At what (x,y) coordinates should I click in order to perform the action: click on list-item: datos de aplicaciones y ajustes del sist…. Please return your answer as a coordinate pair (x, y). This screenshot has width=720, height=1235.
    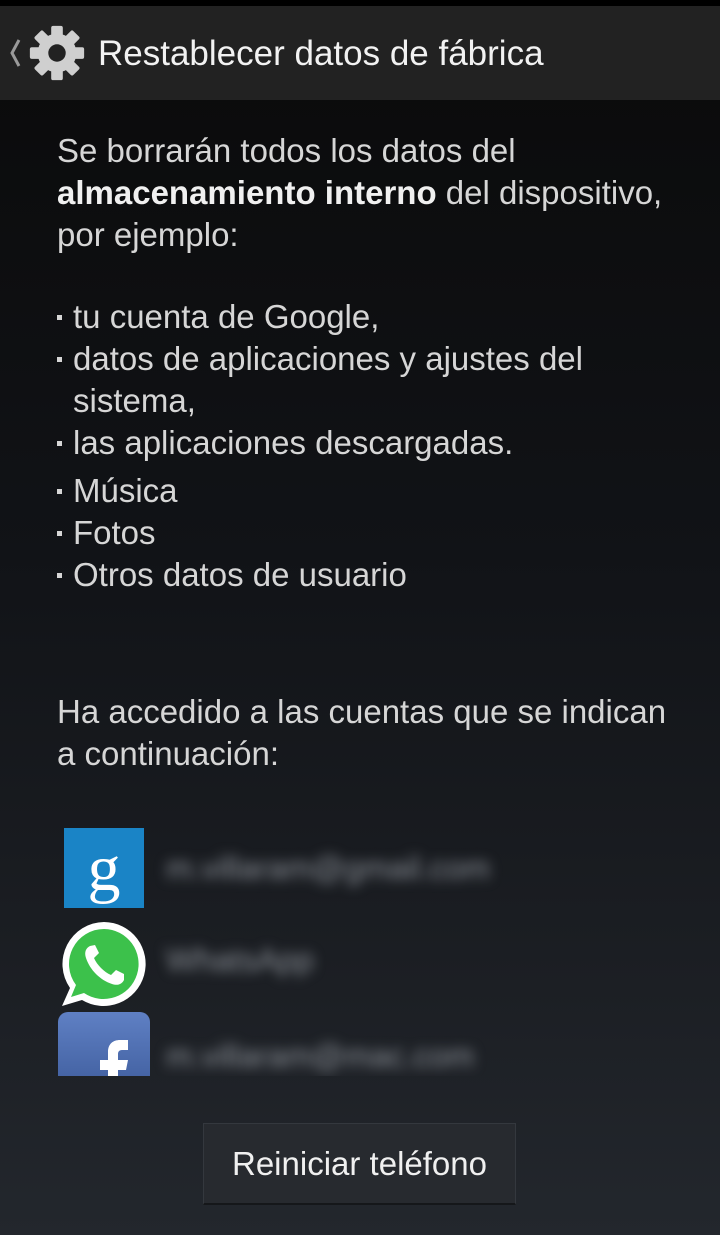
    Looking at the image, I should click on (372, 380).